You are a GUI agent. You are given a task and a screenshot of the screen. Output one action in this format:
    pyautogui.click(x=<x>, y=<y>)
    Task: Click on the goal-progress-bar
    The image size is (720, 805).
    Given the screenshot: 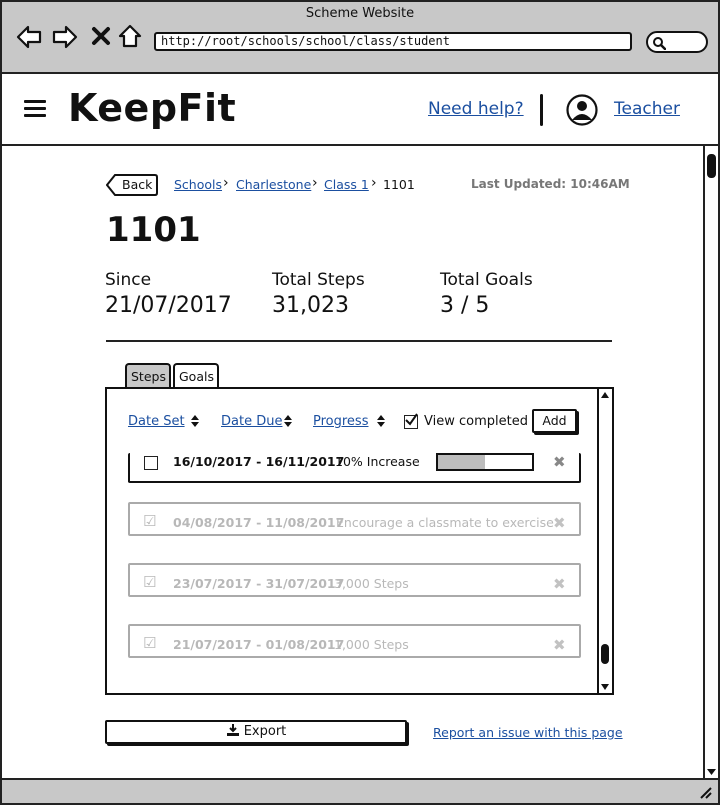 What is the action you would take?
    pyautogui.click(x=485, y=462)
    